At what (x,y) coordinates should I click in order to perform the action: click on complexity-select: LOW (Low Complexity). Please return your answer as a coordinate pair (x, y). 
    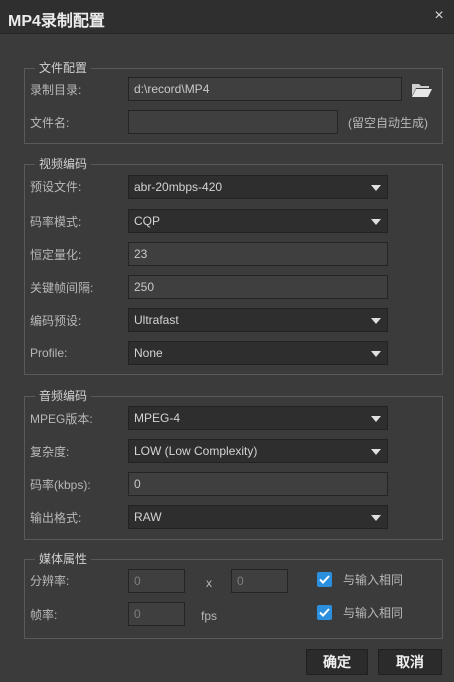
    Looking at the image, I should click on (258, 451).